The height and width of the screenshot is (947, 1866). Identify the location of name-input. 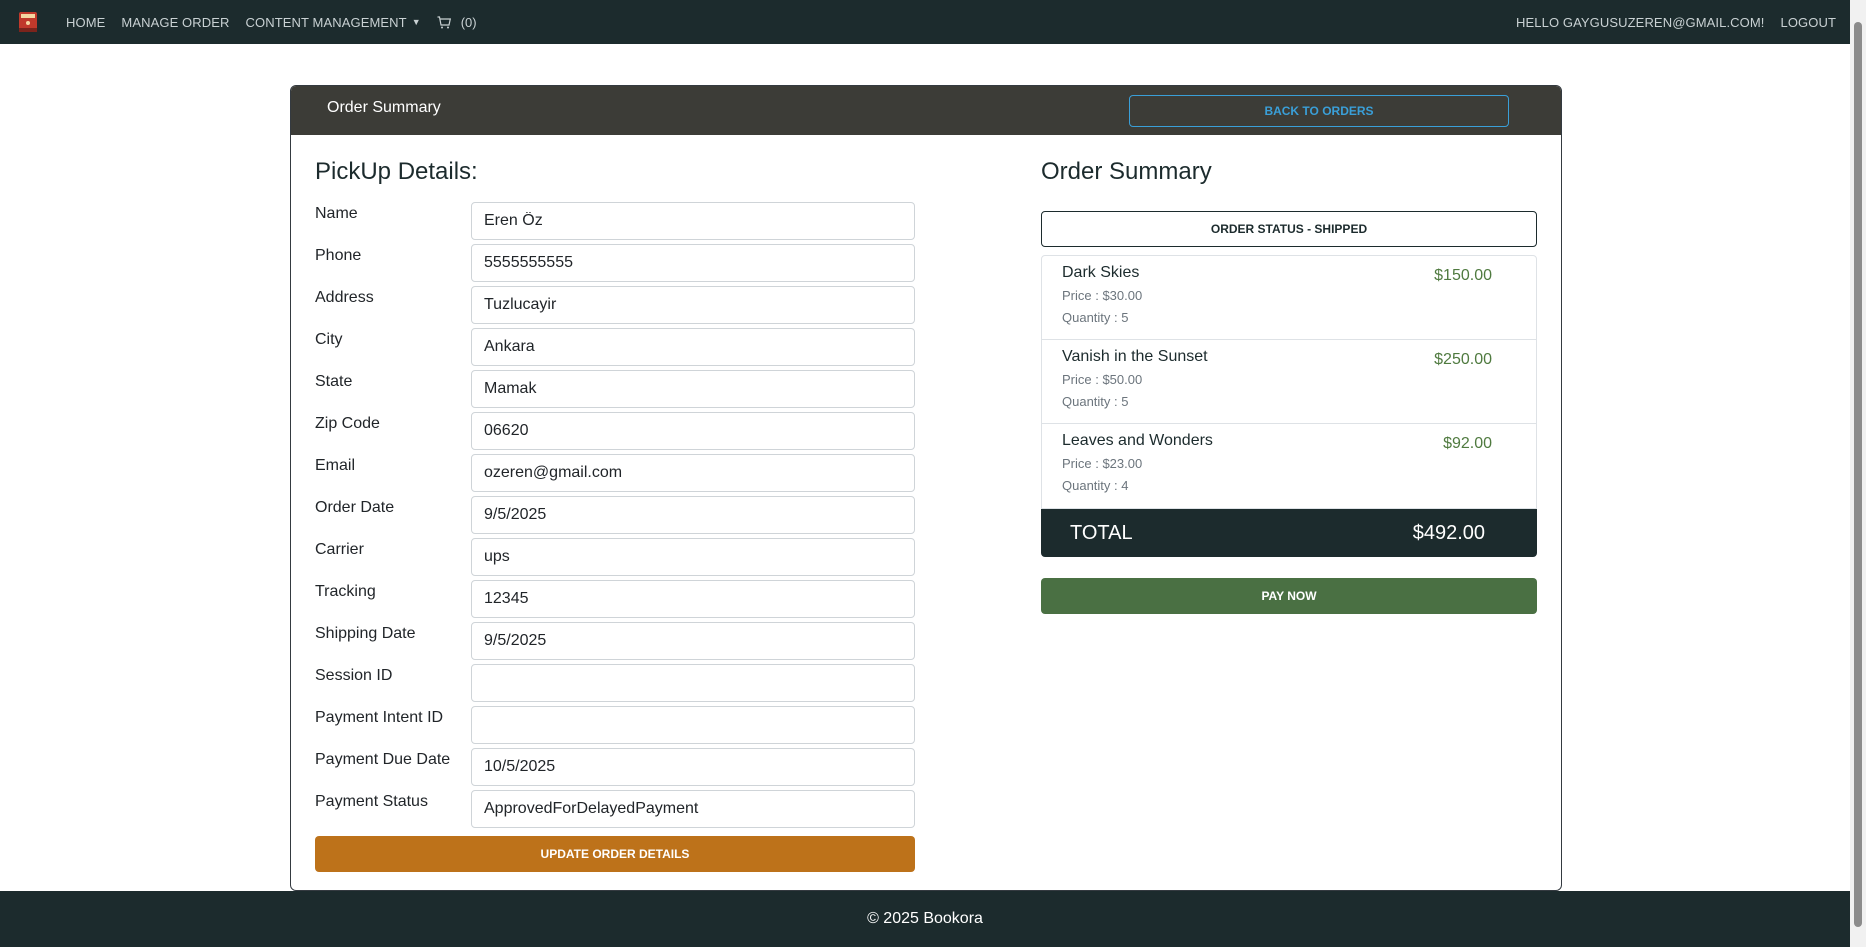
(693, 221).